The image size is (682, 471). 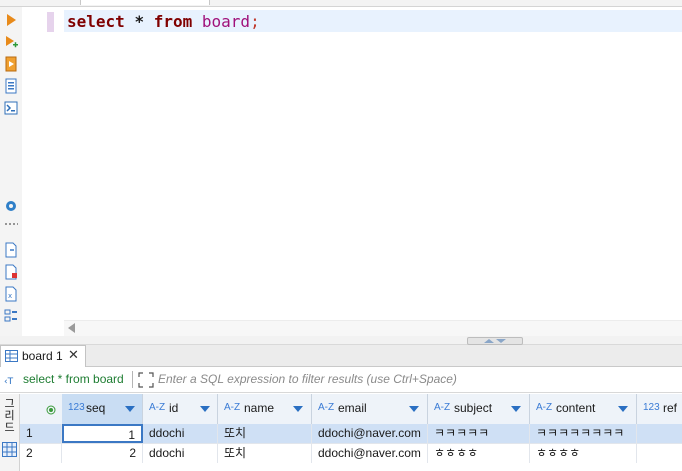 What do you see at coordinates (576, 408) in the screenshot?
I see `column-name: content` at bounding box center [576, 408].